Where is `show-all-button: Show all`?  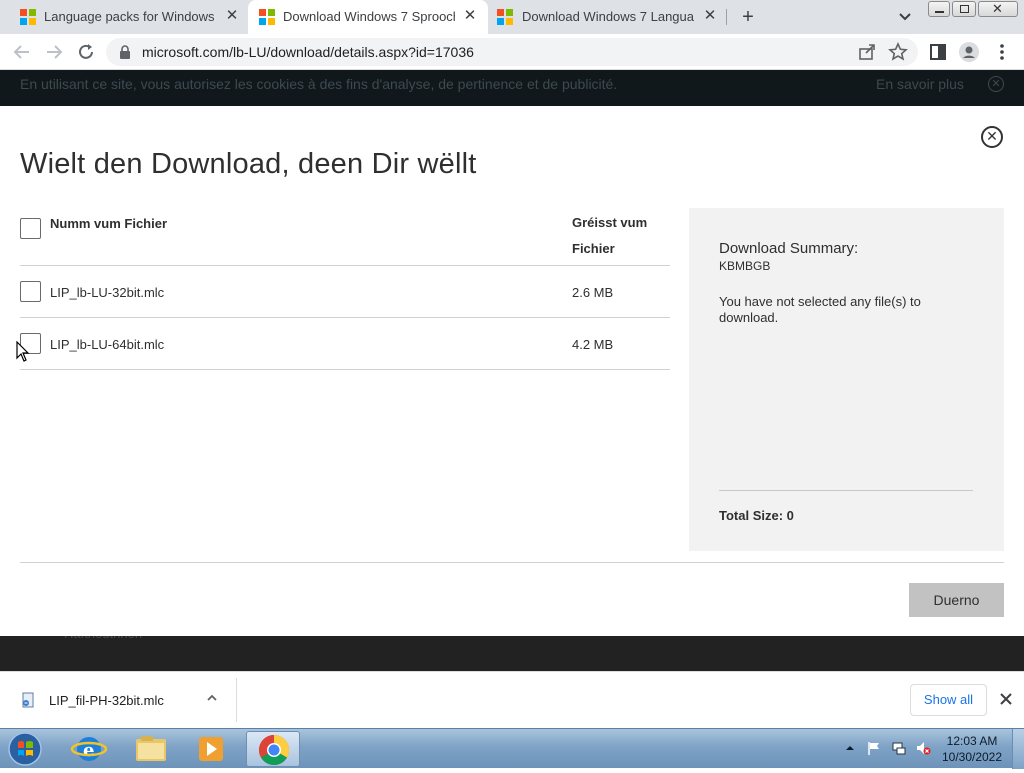 show-all-button: Show all is located at coordinates (948, 700).